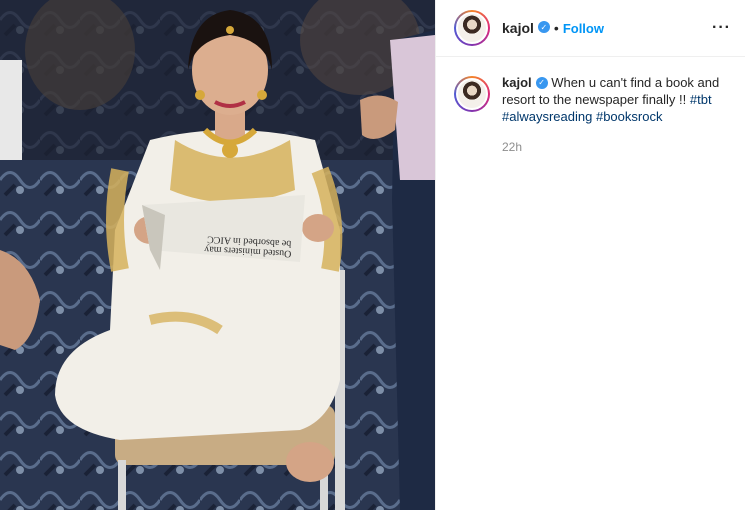  Describe the element at coordinates (518, 28) in the screenshot. I see `author-username: kajol` at that location.